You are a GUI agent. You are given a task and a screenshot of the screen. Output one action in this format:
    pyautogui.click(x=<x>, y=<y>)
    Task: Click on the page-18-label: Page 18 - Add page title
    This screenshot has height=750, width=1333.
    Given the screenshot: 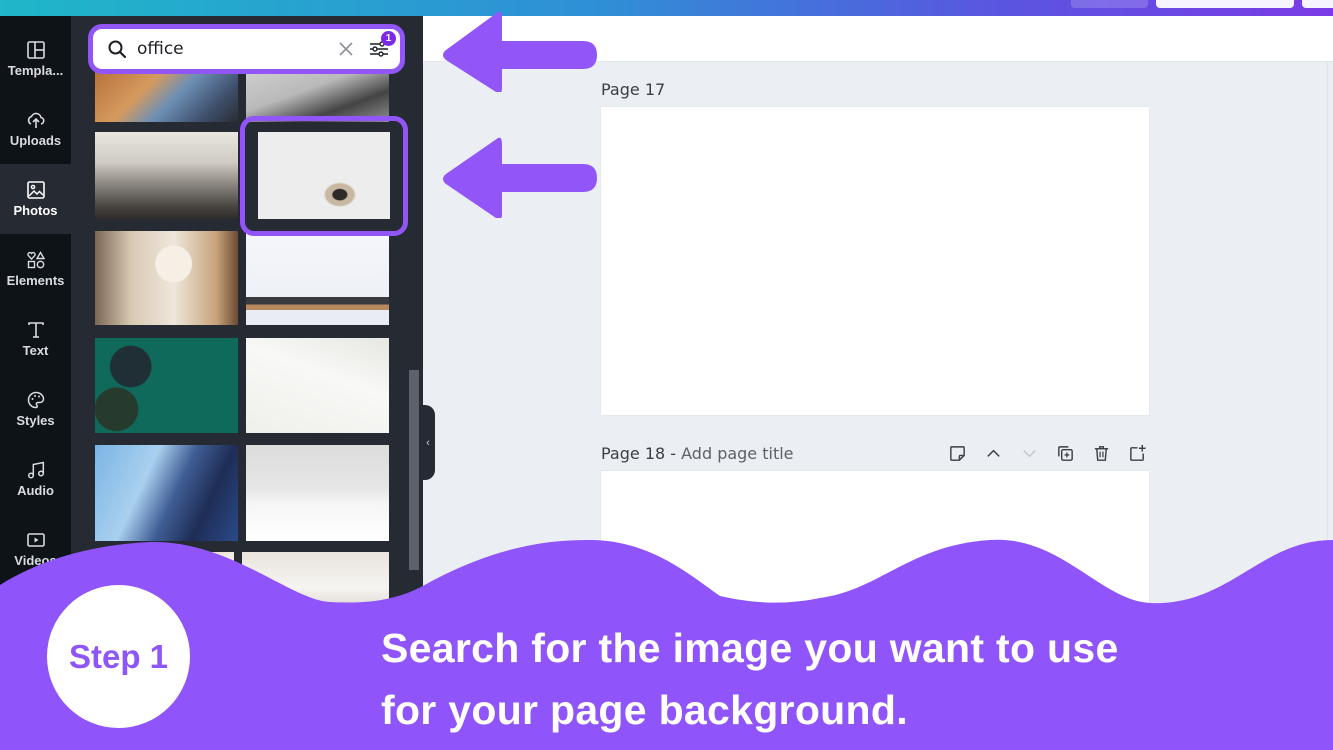 What is the action you would take?
    pyautogui.click(x=697, y=453)
    